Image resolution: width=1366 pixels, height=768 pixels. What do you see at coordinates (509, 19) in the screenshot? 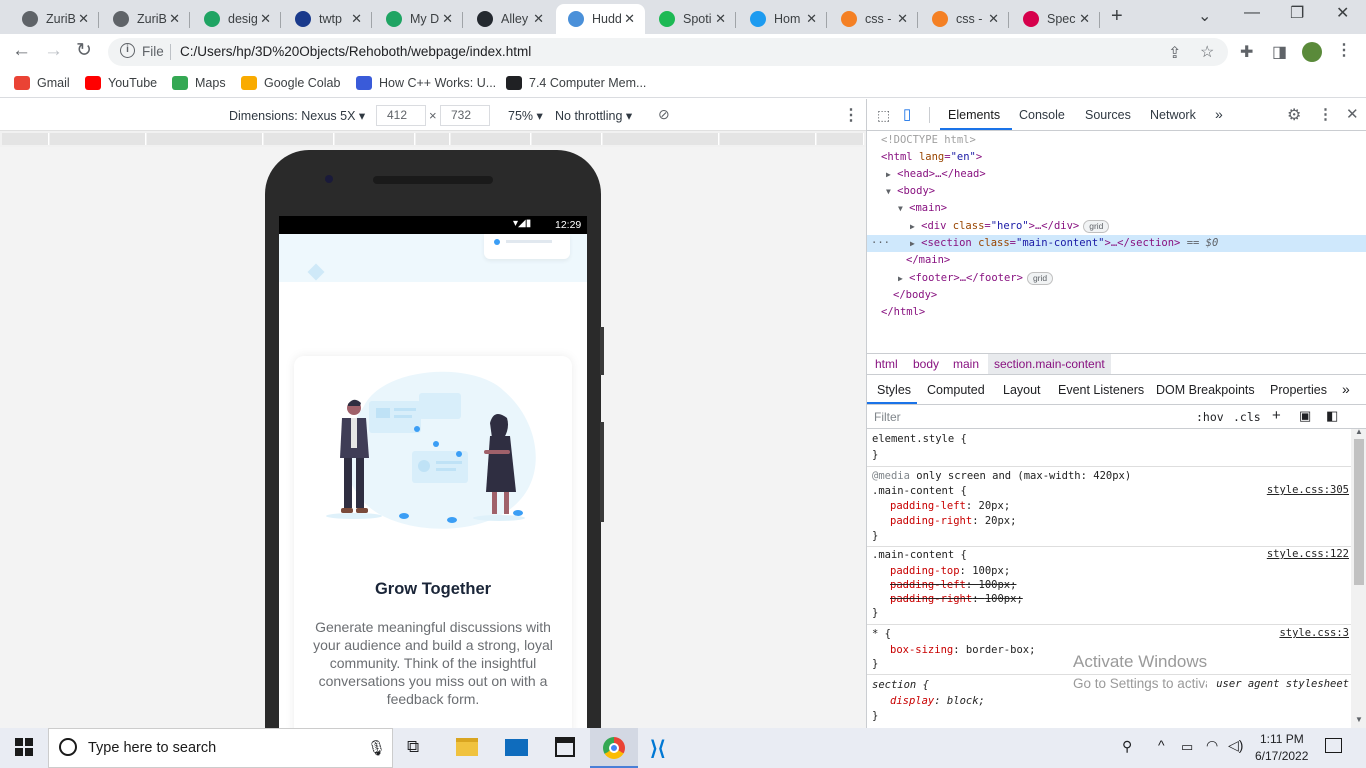
I see `browser-tab: Alley ✕` at bounding box center [509, 19].